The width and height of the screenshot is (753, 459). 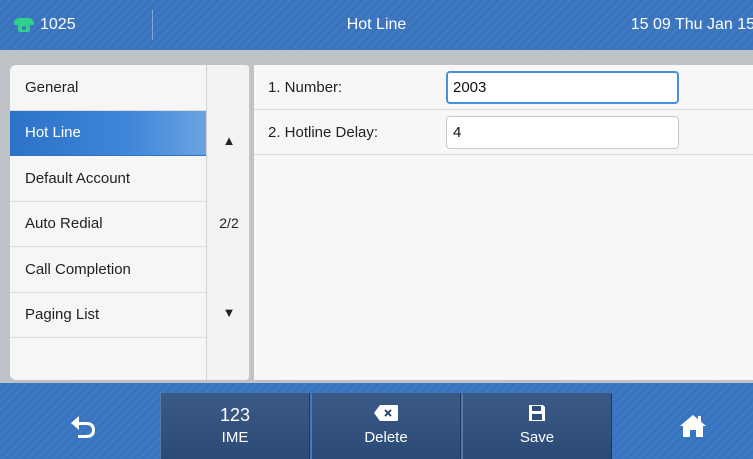 I want to click on save-button: Save, so click(x=537, y=426).